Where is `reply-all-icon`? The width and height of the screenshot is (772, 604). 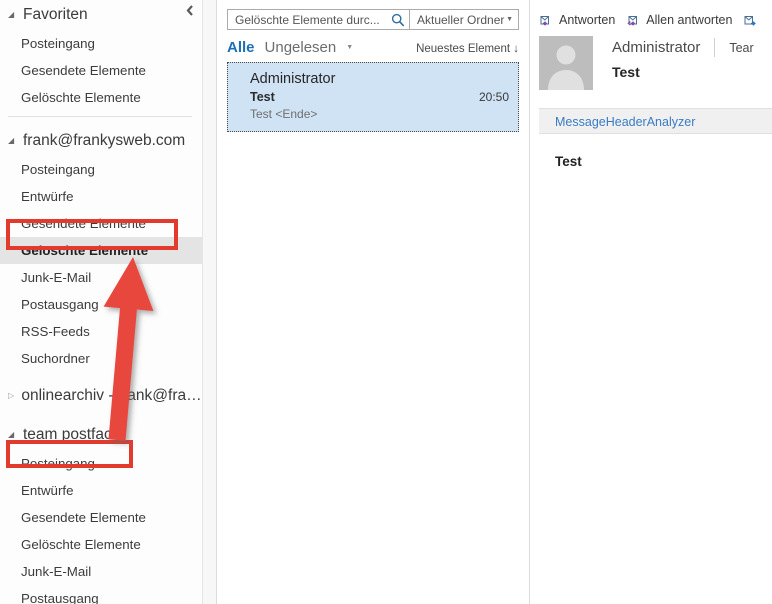
reply-all-icon is located at coordinates (632, 21).